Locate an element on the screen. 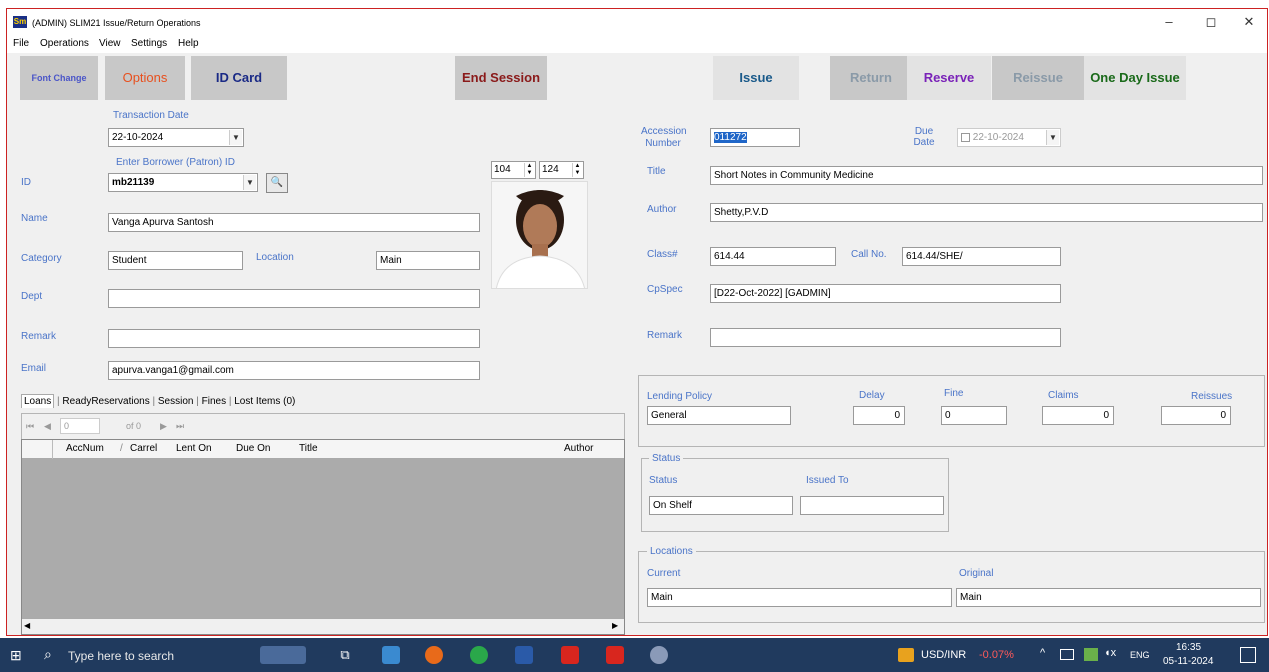 This screenshot has width=1269, height=672. clock-date: 05-11-2024 is located at coordinates (1188, 661).